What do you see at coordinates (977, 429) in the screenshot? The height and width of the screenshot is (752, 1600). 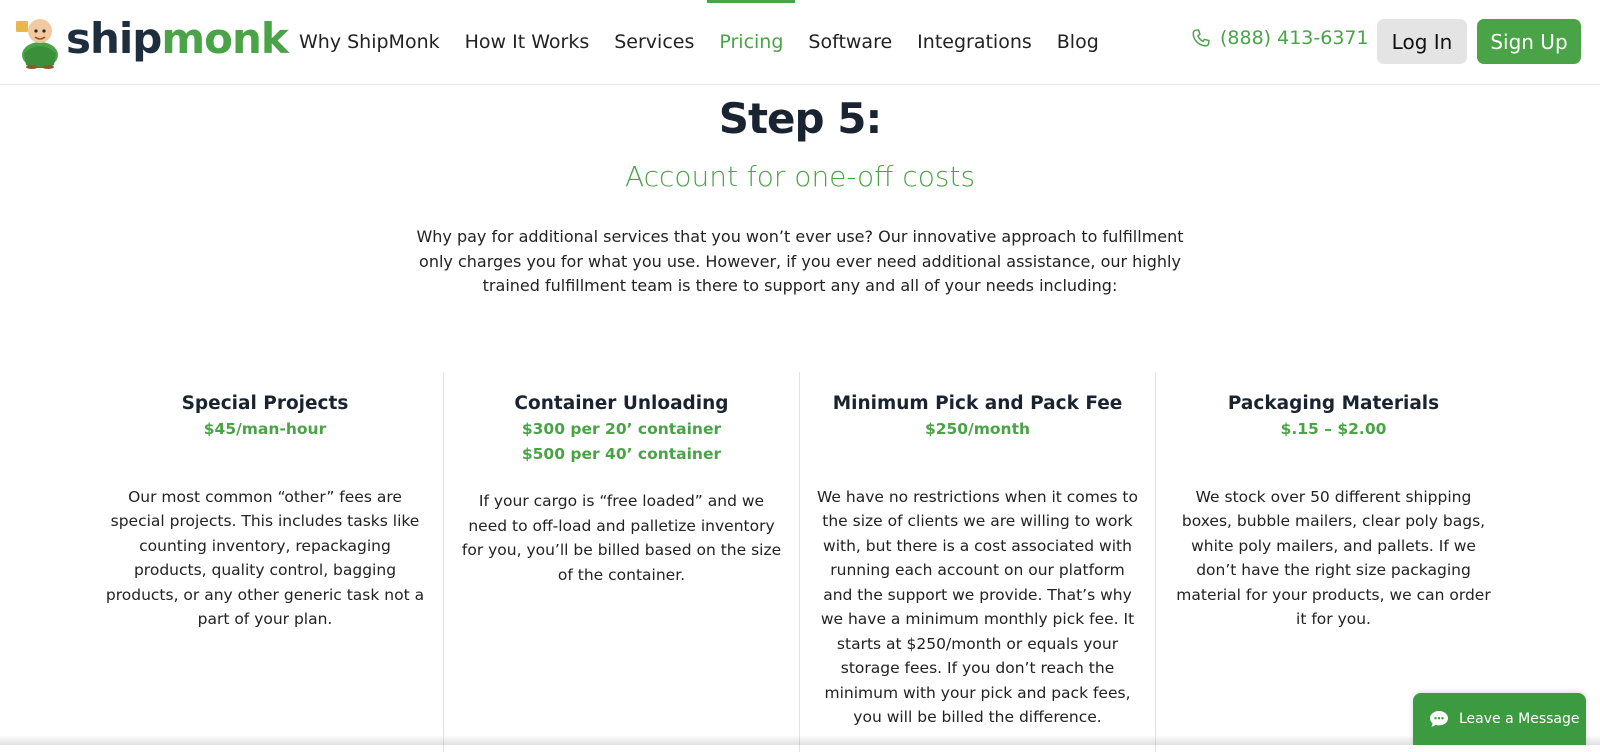 I see `fee-price: $250/month` at bounding box center [977, 429].